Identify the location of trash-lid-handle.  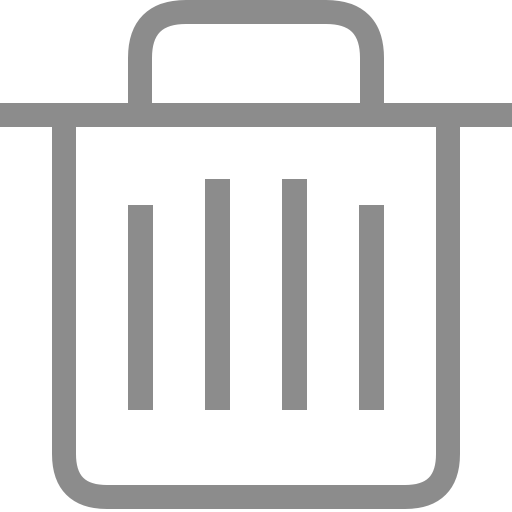
(256, 51).